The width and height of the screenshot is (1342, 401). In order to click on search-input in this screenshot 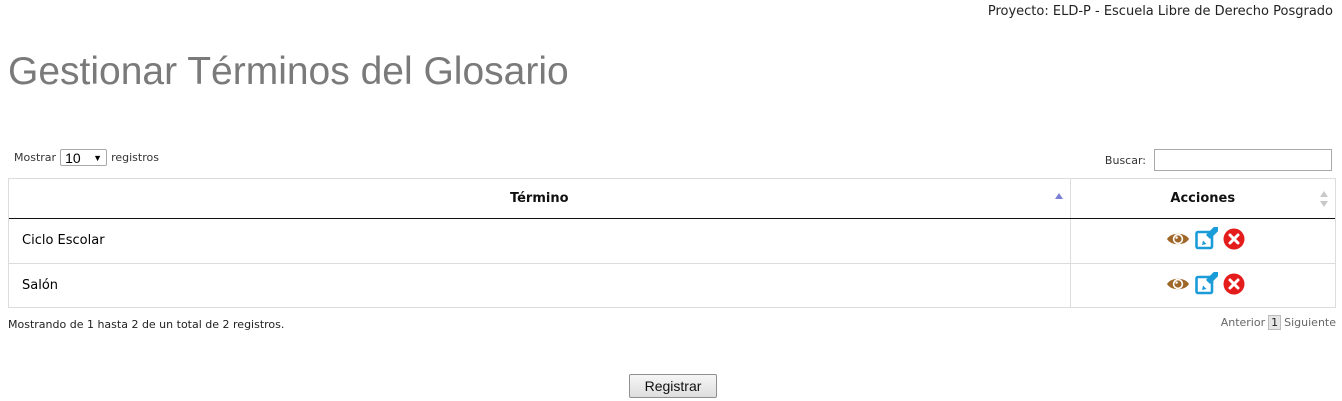, I will do `click(1243, 160)`.